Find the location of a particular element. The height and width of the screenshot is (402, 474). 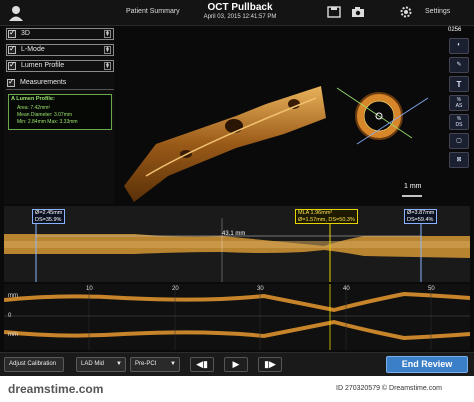

mode-lmode-stepper-icon: ▲ ▼ is located at coordinates (107, 50).